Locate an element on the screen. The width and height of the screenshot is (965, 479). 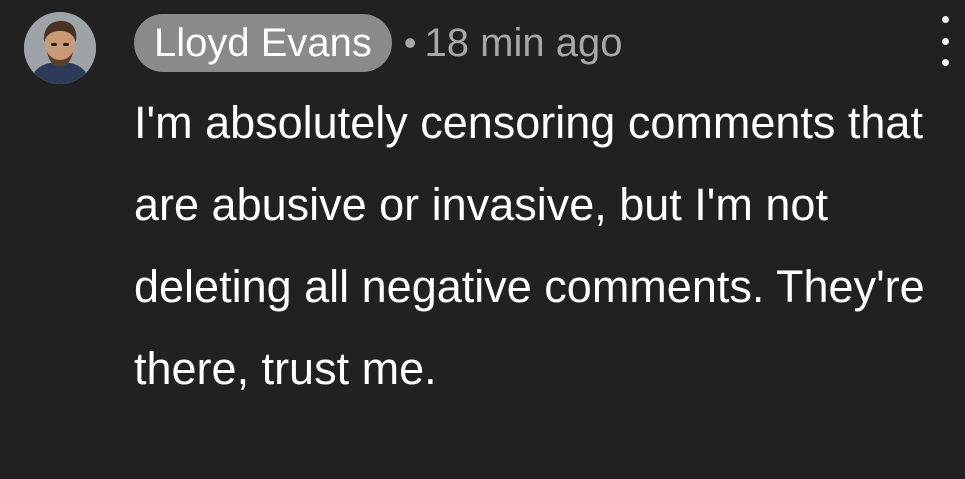
comment-header: Lloyd Evans • 18 min ago is located at coordinates (378, 43).